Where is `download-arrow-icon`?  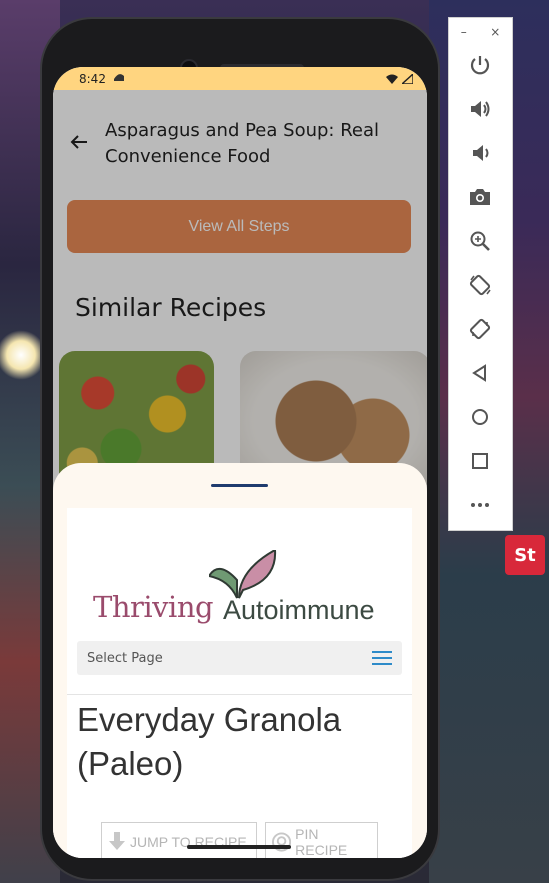 download-arrow-icon is located at coordinates (117, 841).